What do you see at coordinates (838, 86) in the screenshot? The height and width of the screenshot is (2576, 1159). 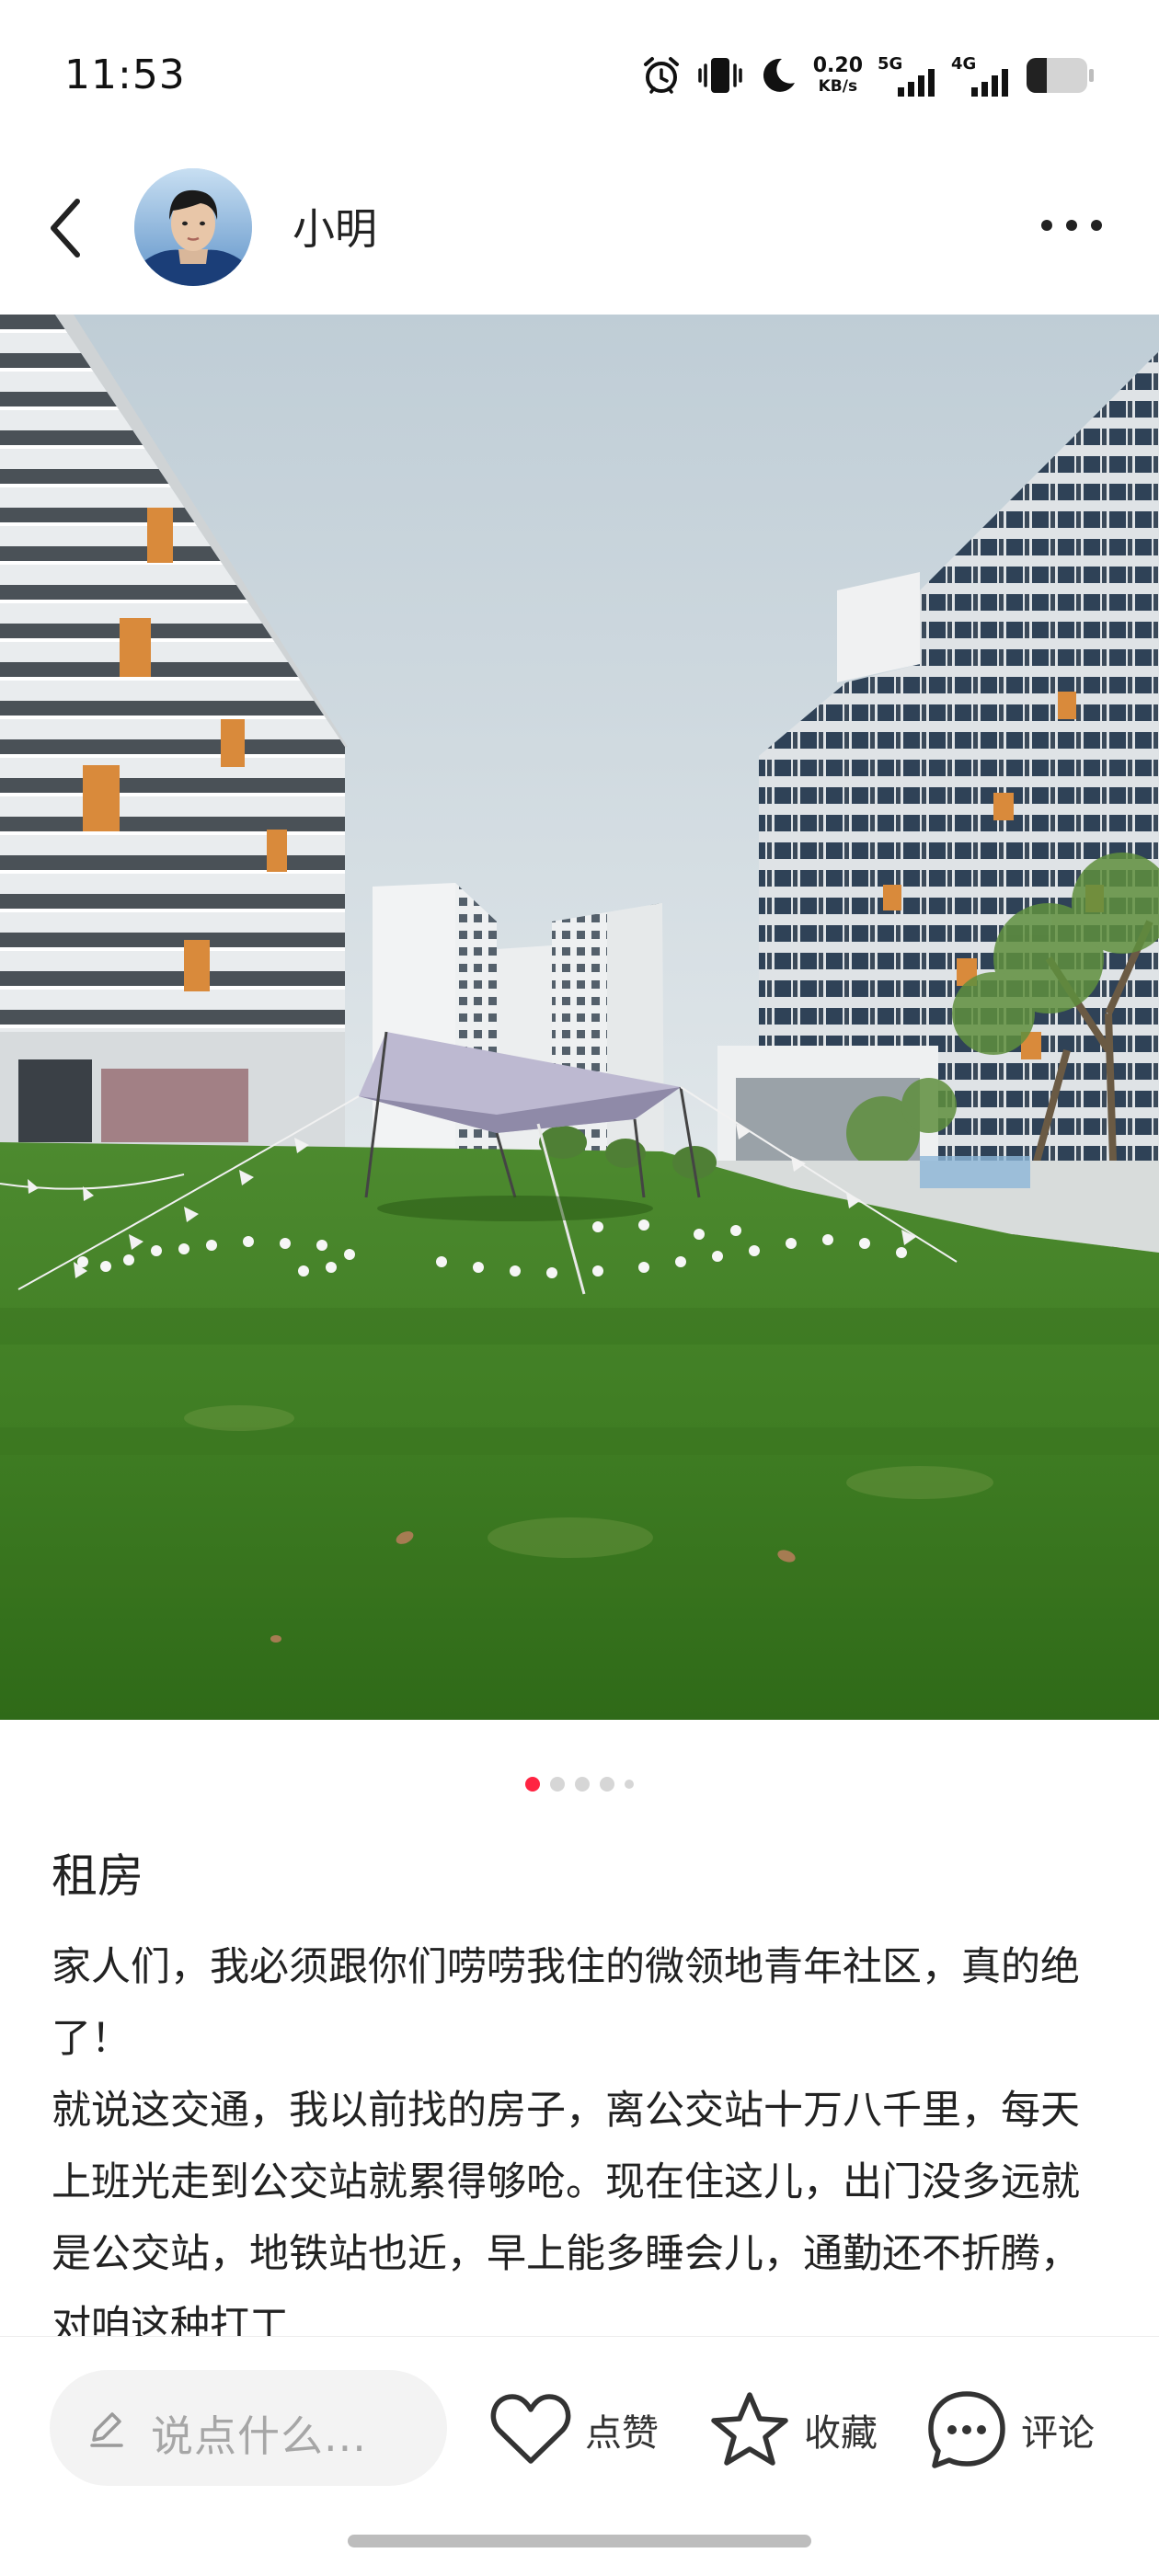 I see `net-speed-unit: KB/s` at bounding box center [838, 86].